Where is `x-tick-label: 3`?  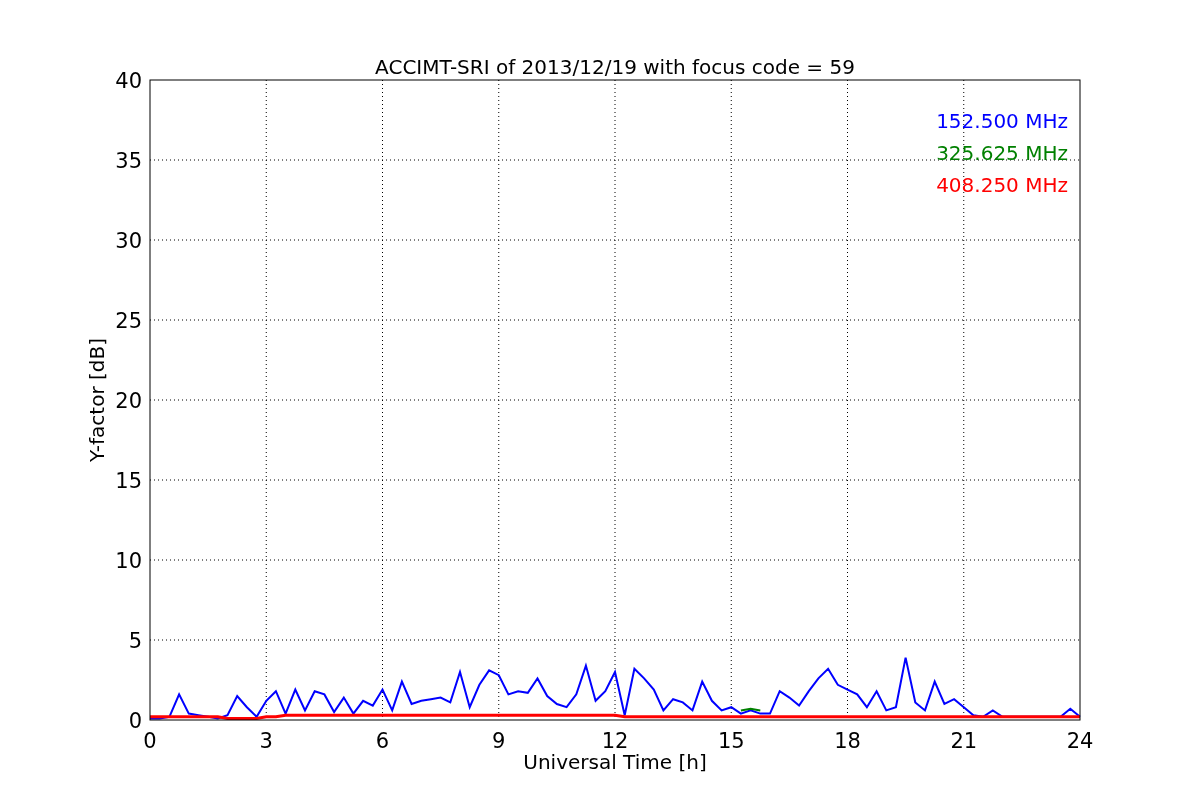
x-tick-label: 3 is located at coordinates (266, 741).